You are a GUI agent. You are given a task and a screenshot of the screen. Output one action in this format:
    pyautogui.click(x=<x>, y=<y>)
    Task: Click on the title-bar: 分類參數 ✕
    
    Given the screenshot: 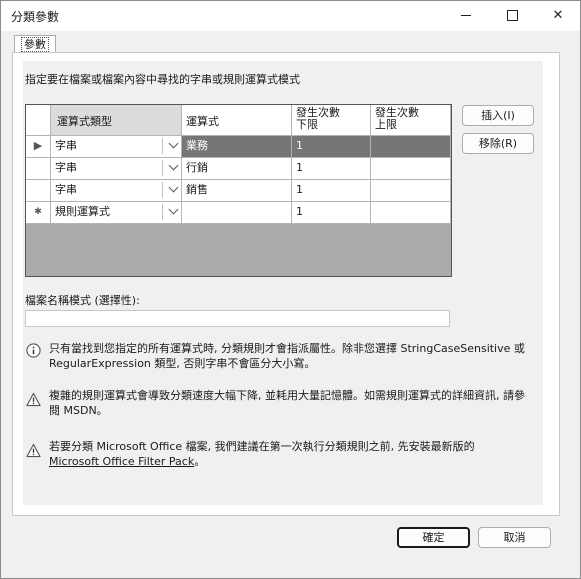 What is the action you would take?
    pyautogui.click(x=290, y=16)
    